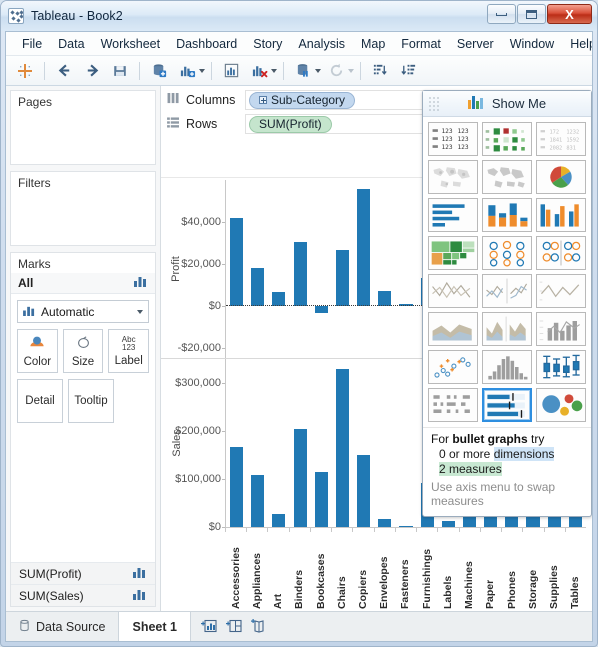  I want to click on circle-view-icon, so click(507, 253).